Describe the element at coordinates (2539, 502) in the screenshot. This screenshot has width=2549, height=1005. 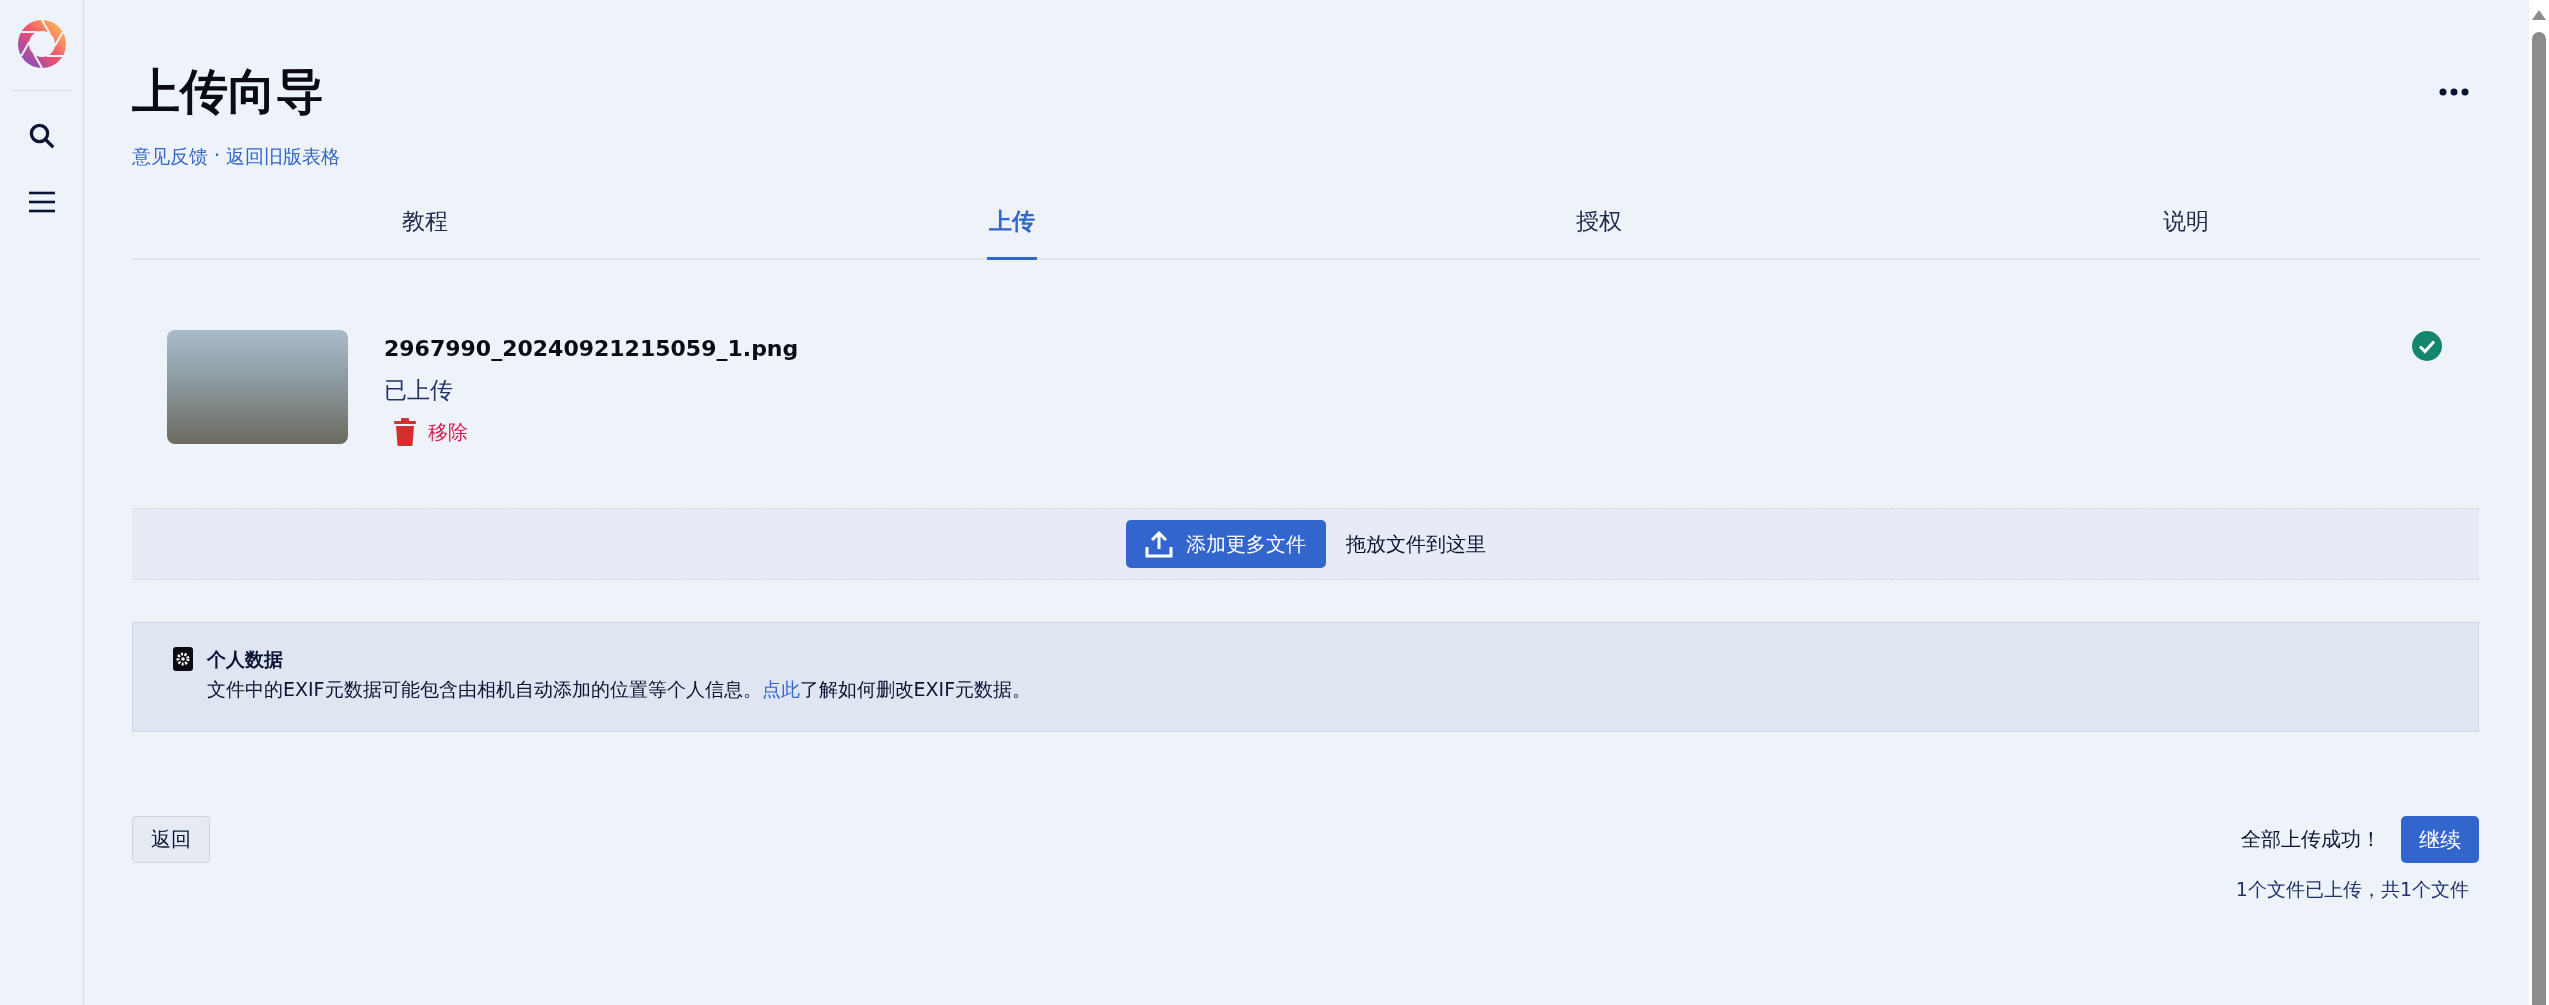
I see `scrollbar` at that location.